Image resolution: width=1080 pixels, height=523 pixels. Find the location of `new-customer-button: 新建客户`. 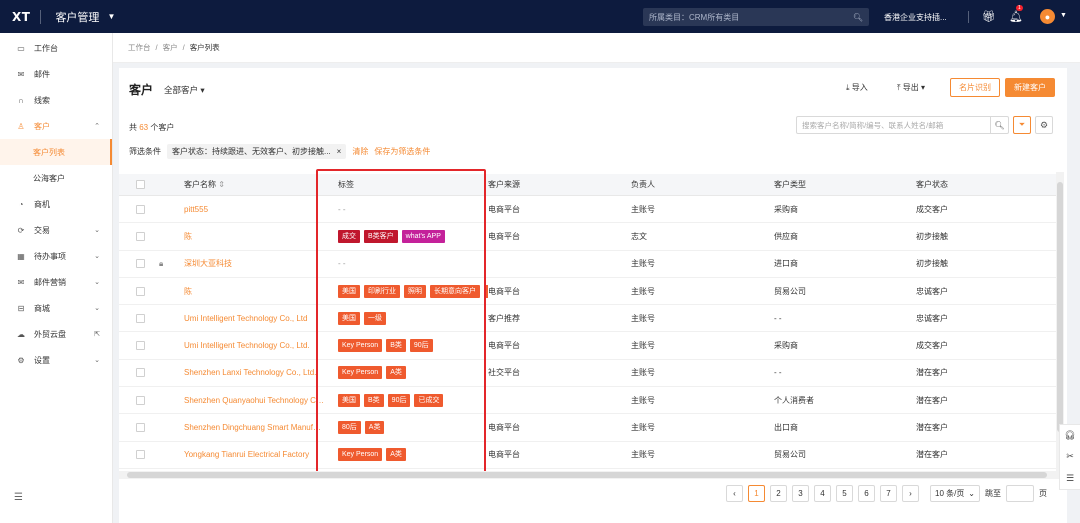

new-customer-button: 新建客户 is located at coordinates (1030, 87).